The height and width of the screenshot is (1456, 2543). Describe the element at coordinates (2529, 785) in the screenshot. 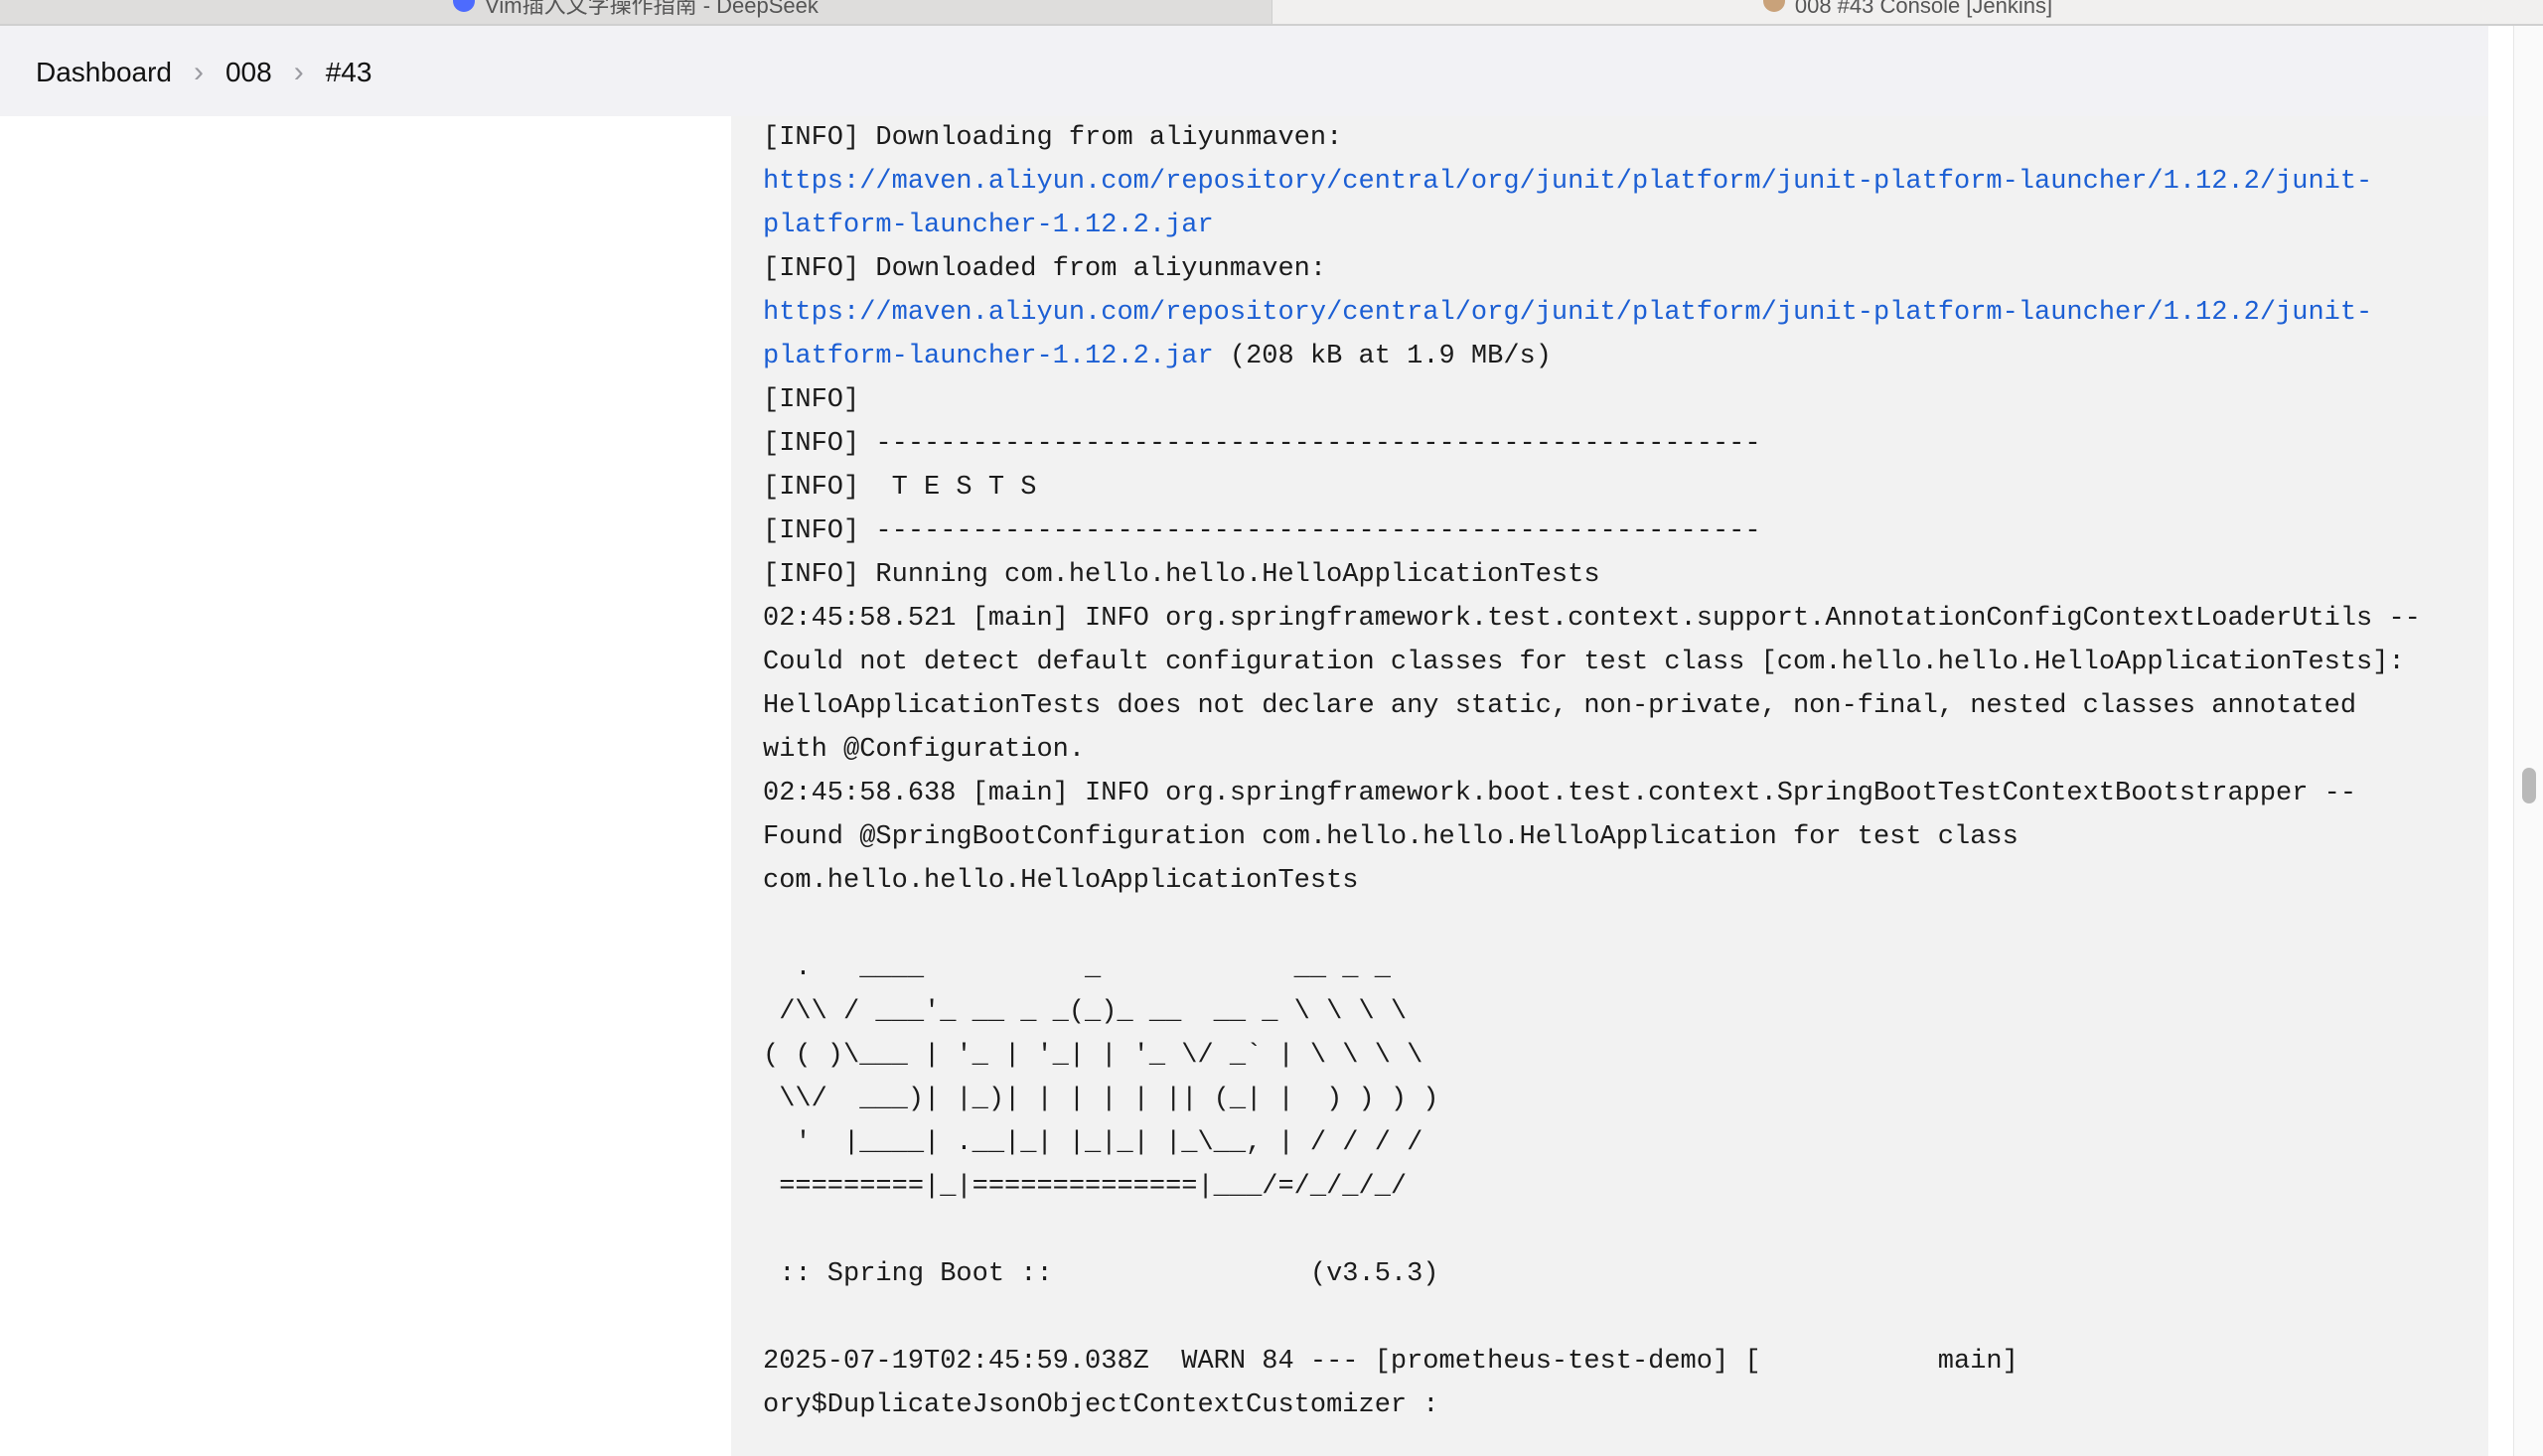

I see `scrollbar-thumb` at that location.